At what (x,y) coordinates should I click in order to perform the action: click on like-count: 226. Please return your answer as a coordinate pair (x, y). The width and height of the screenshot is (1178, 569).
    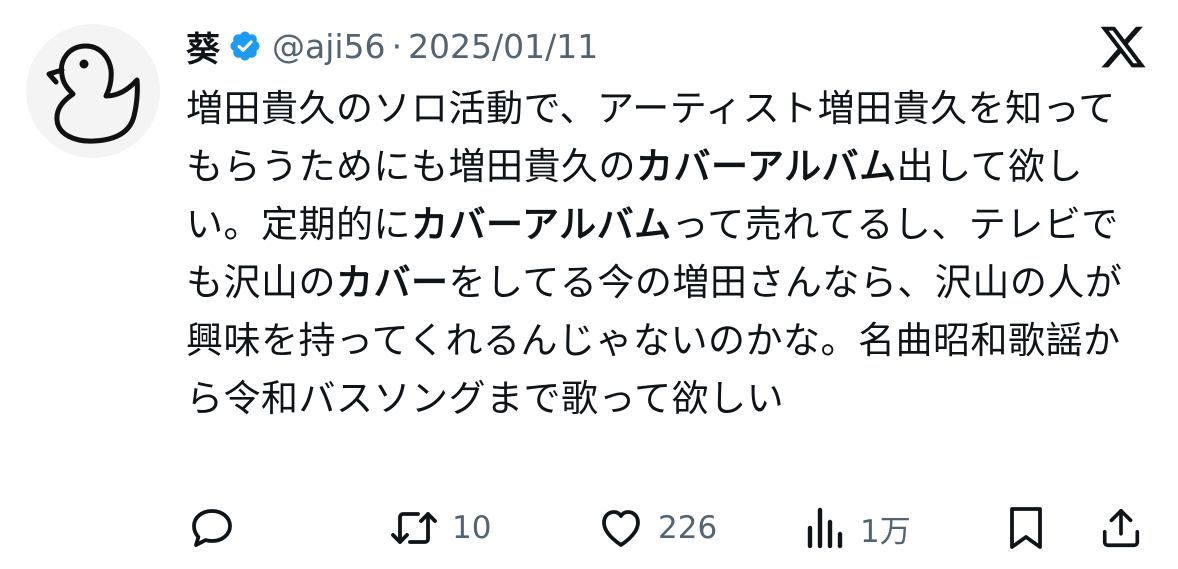
    Looking at the image, I should click on (688, 528).